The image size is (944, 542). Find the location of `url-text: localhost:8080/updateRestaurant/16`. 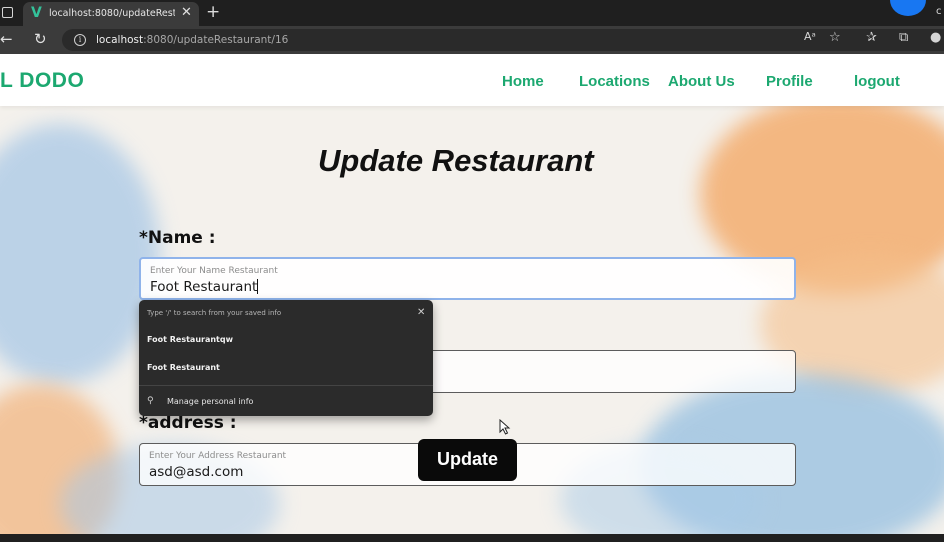

url-text: localhost:8080/updateRestaurant/16 is located at coordinates (192, 40).